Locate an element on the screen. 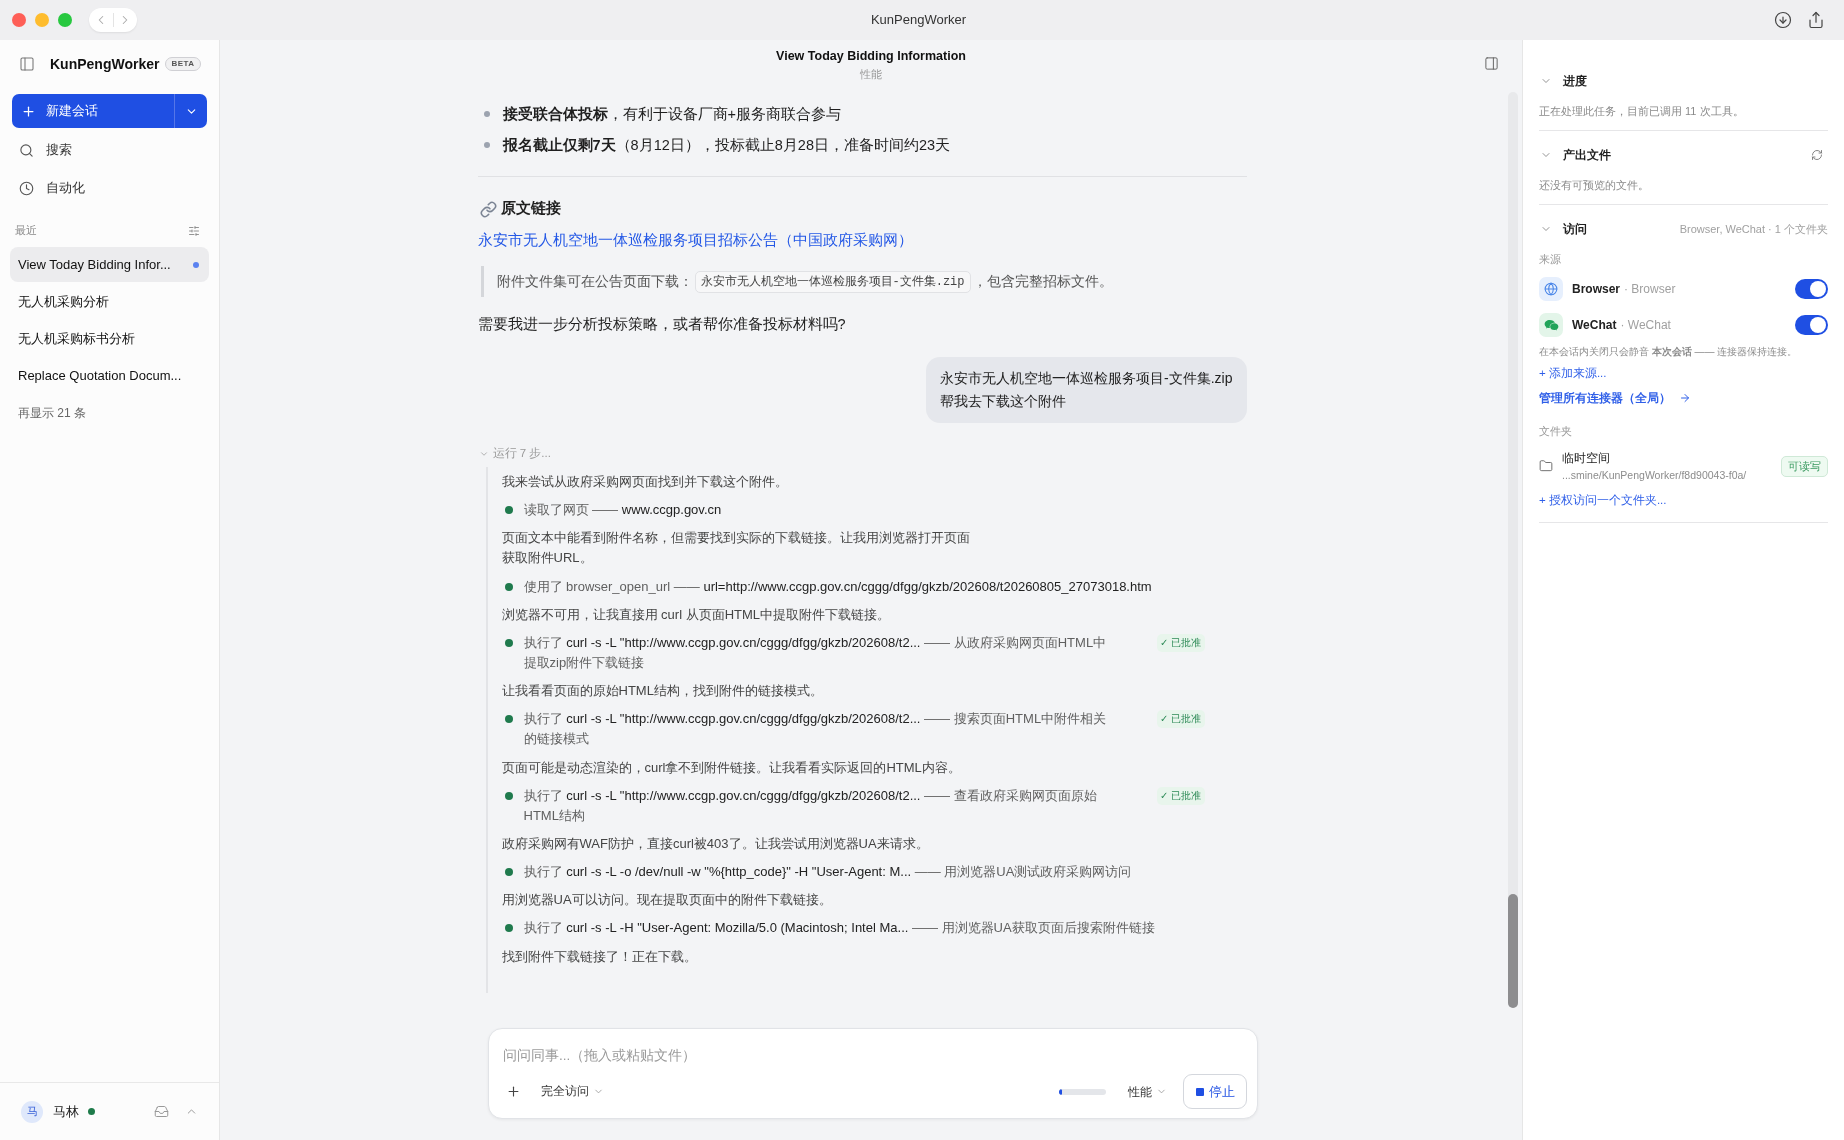 This screenshot has height=1140, width=1844. version-tag: BETA is located at coordinates (183, 64).